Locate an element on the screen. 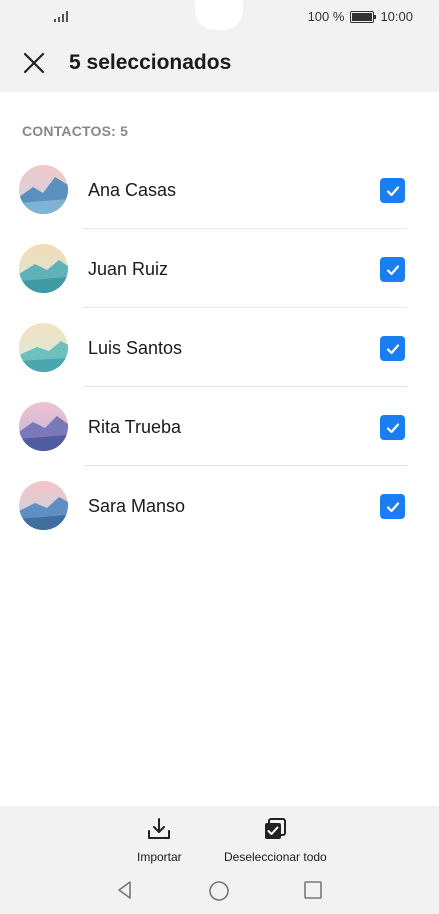 This screenshot has width=439, height=914. close-icon is located at coordinates (34, 63).